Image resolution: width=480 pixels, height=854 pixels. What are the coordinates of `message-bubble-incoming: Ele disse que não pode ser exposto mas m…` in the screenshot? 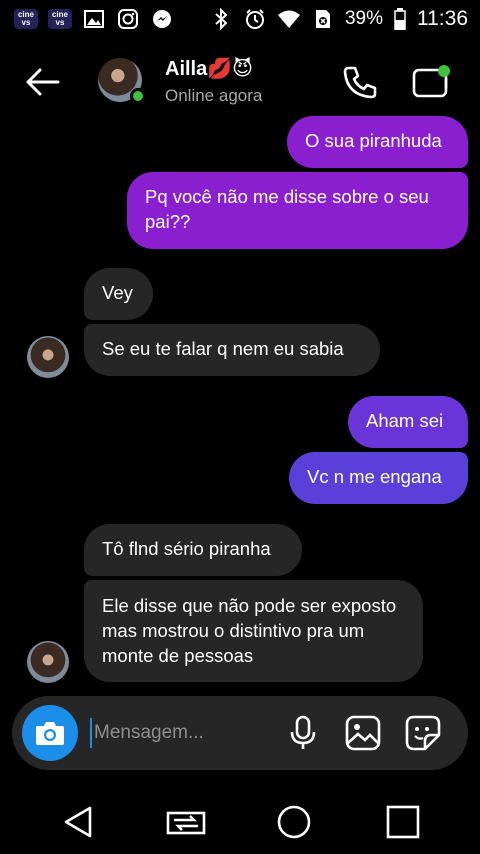 It's located at (253, 631).